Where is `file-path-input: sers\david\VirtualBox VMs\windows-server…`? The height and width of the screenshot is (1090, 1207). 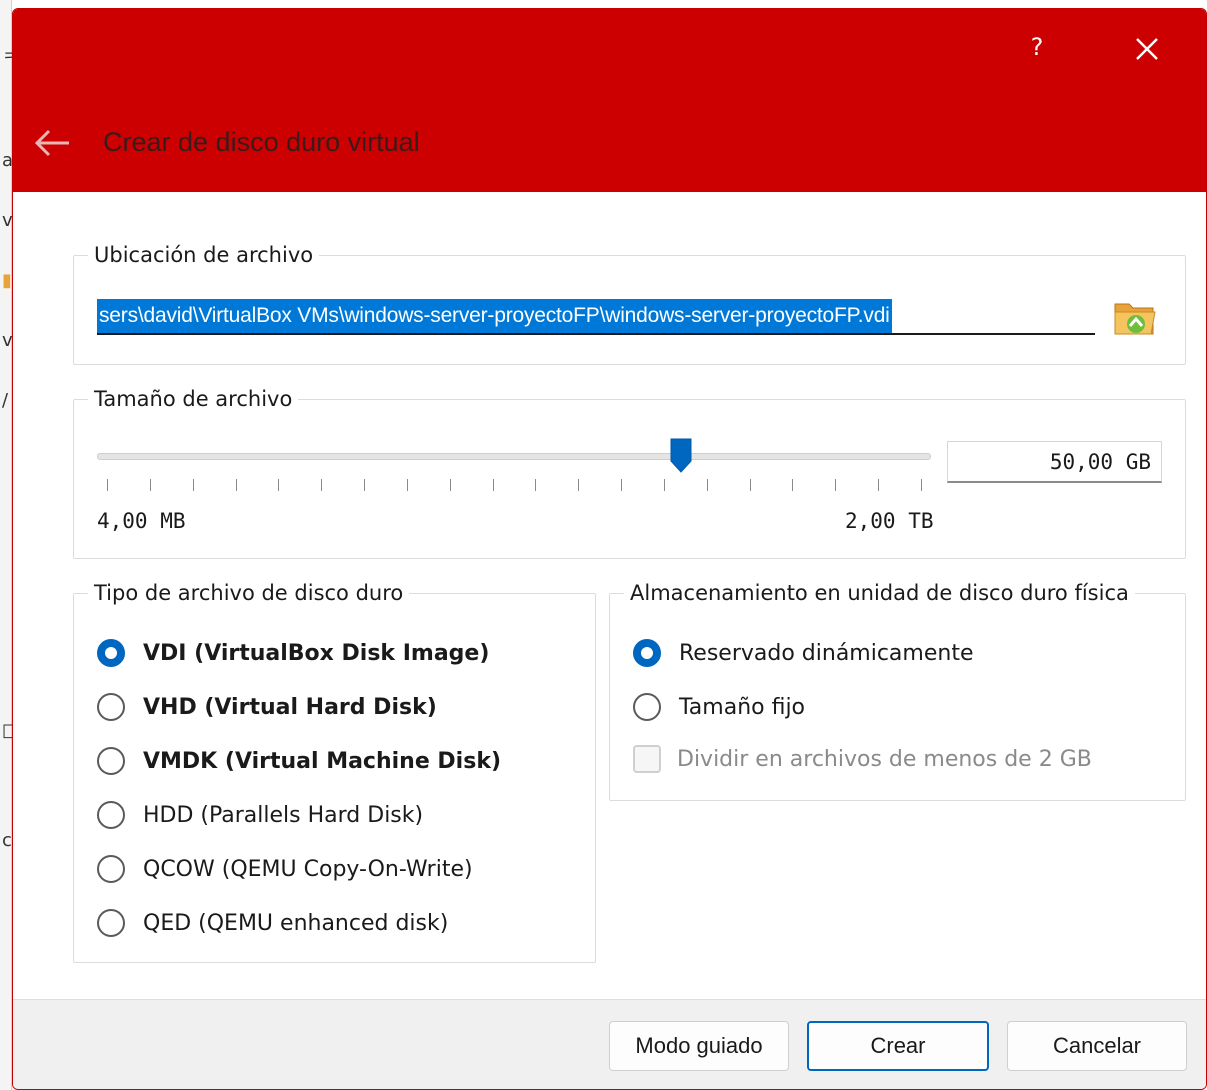 file-path-input: sers\david\VirtualBox VMs\windows-server… is located at coordinates (596, 317).